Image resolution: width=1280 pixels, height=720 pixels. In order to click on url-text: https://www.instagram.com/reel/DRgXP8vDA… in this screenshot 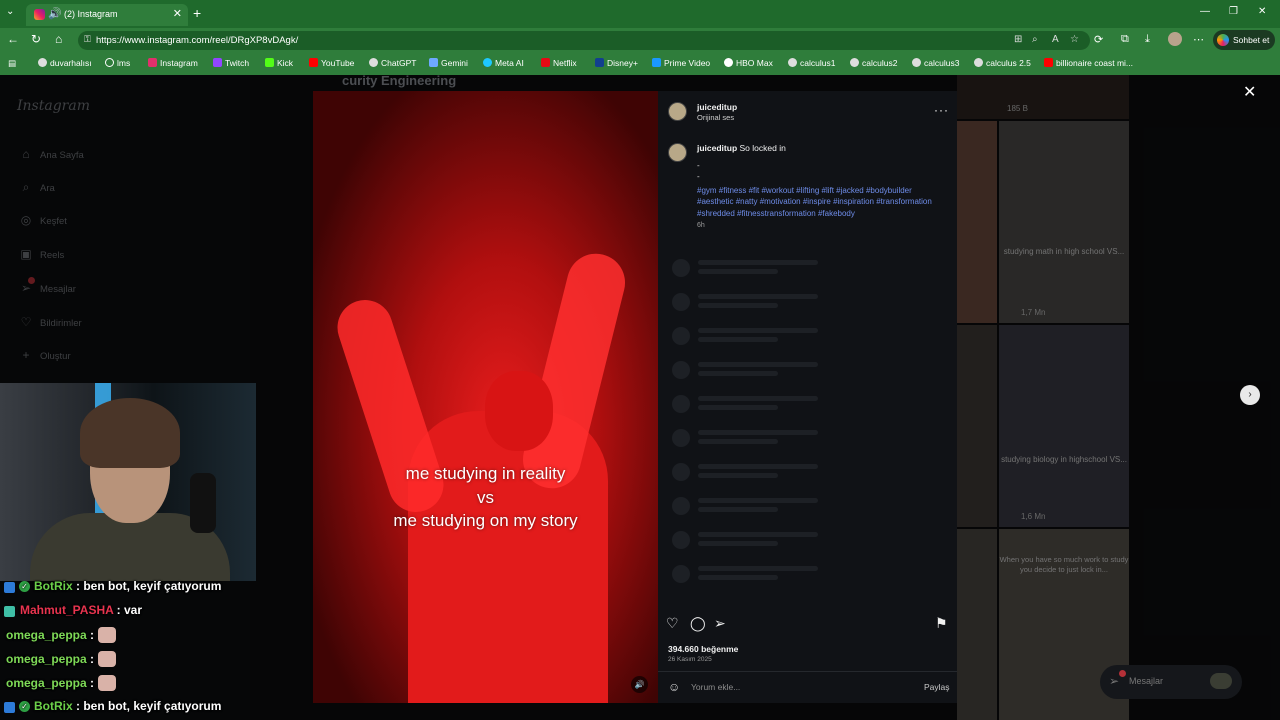, I will do `click(197, 40)`.